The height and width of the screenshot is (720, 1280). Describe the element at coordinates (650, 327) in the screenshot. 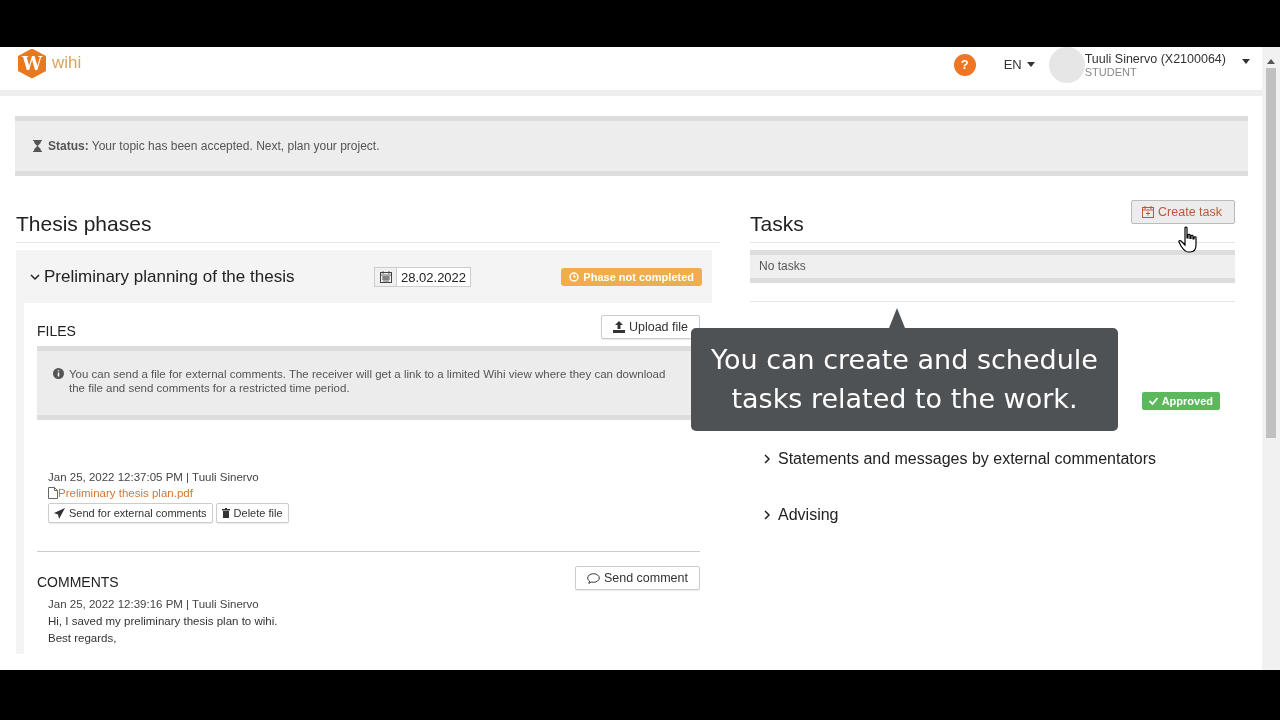

I see `upload-file-button: Upload file` at that location.